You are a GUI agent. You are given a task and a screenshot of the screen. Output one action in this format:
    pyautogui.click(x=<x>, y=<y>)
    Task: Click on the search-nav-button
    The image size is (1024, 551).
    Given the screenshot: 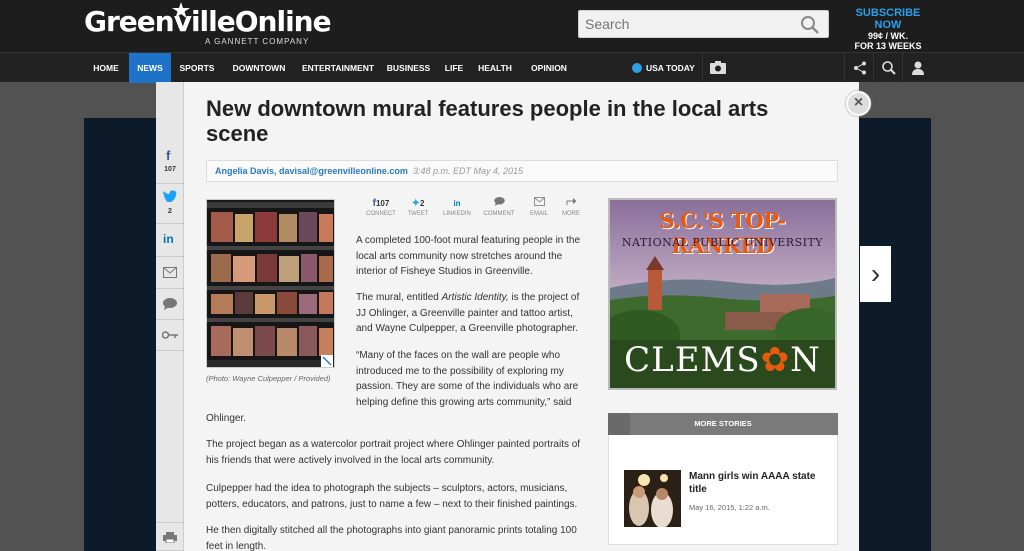 What is the action you would take?
    pyautogui.click(x=888, y=68)
    